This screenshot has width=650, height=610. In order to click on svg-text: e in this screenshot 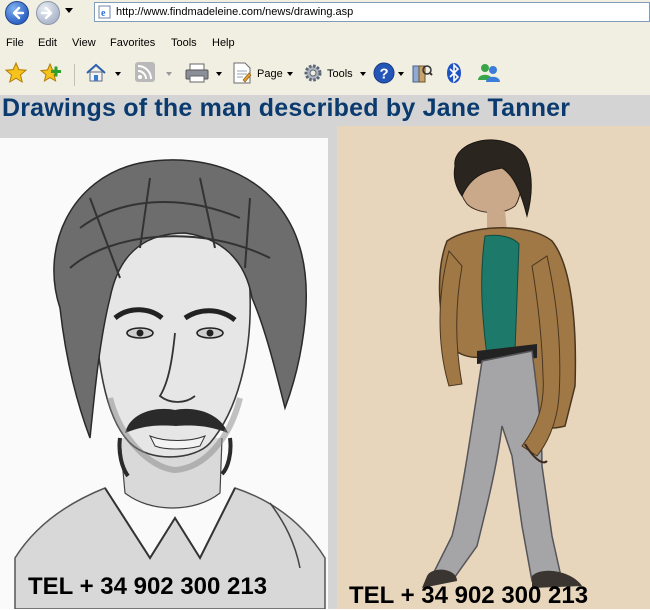, I will do `click(103, 13)`.